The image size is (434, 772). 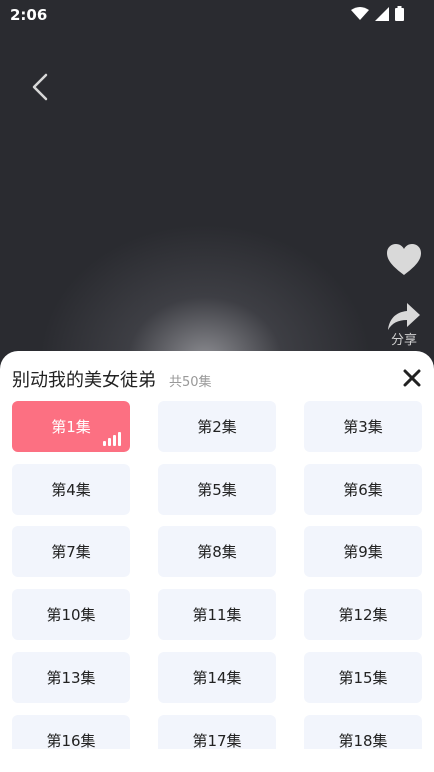 I want to click on now-playing-icon, so click(x=112, y=439).